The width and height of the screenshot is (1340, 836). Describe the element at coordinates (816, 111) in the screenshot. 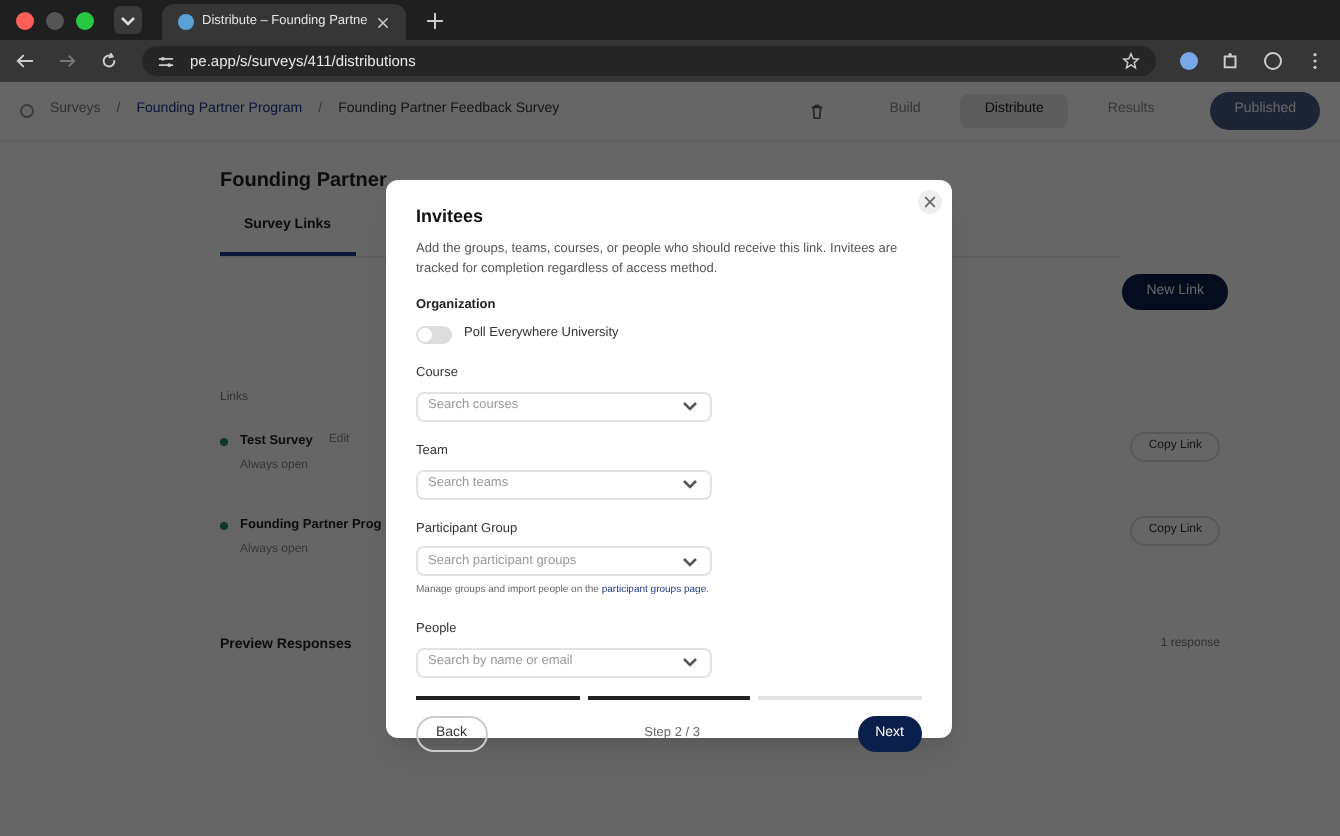

I see `trash-icon` at that location.